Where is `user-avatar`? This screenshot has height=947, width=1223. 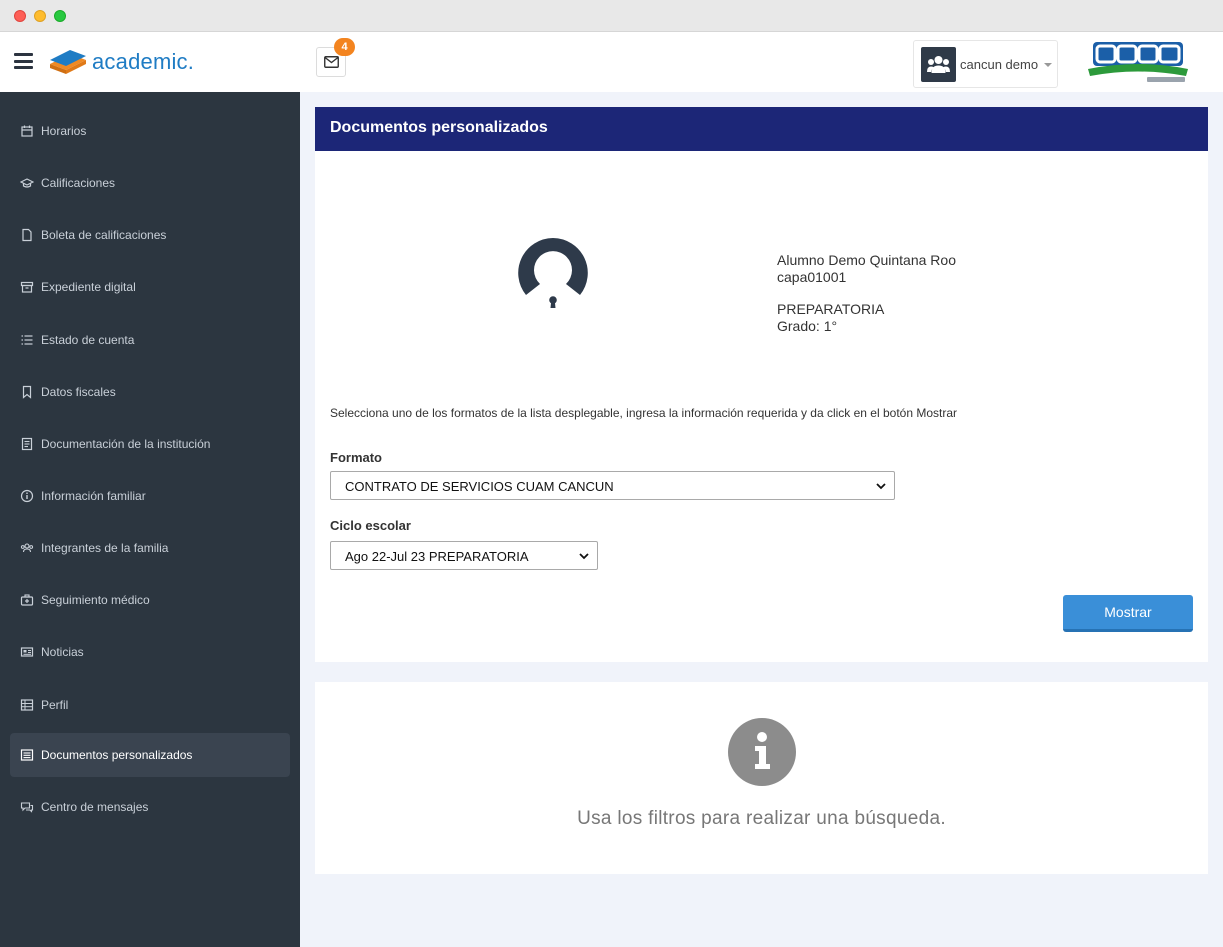
user-avatar is located at coordinates (938, 64).